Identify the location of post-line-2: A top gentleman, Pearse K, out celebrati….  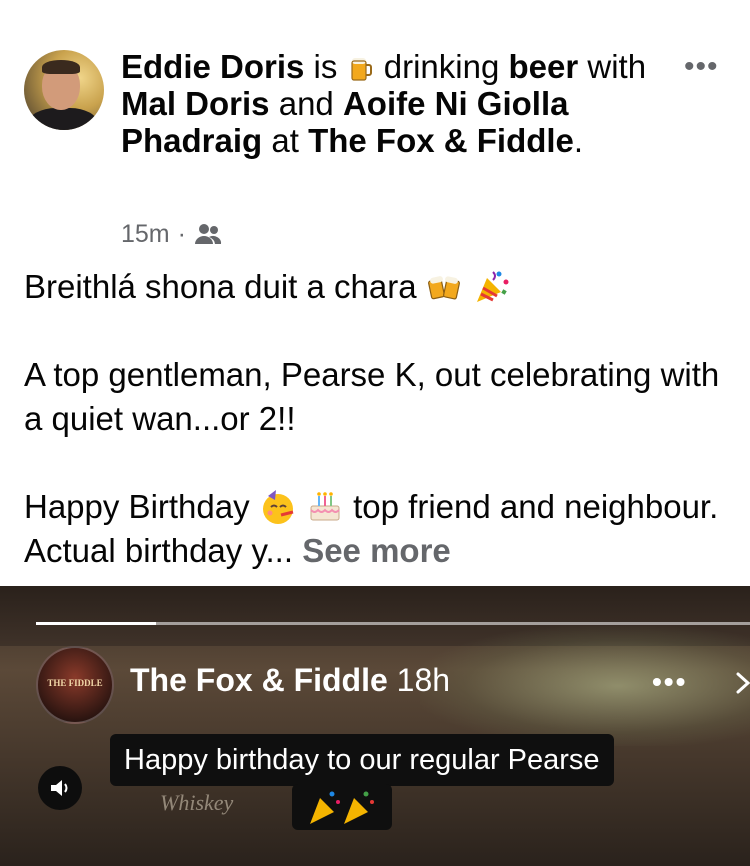
(372, 396).